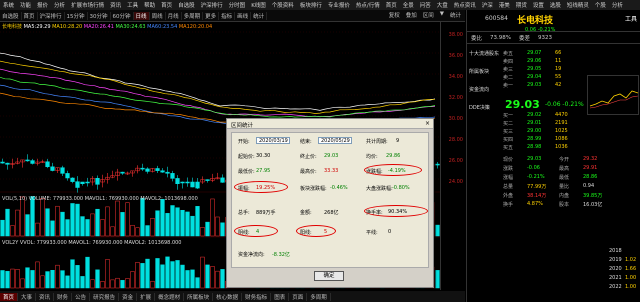  Describe the element at coordinates (455, 15) in the screenshot. I see `toolbar-right-button: 统计` at that location.